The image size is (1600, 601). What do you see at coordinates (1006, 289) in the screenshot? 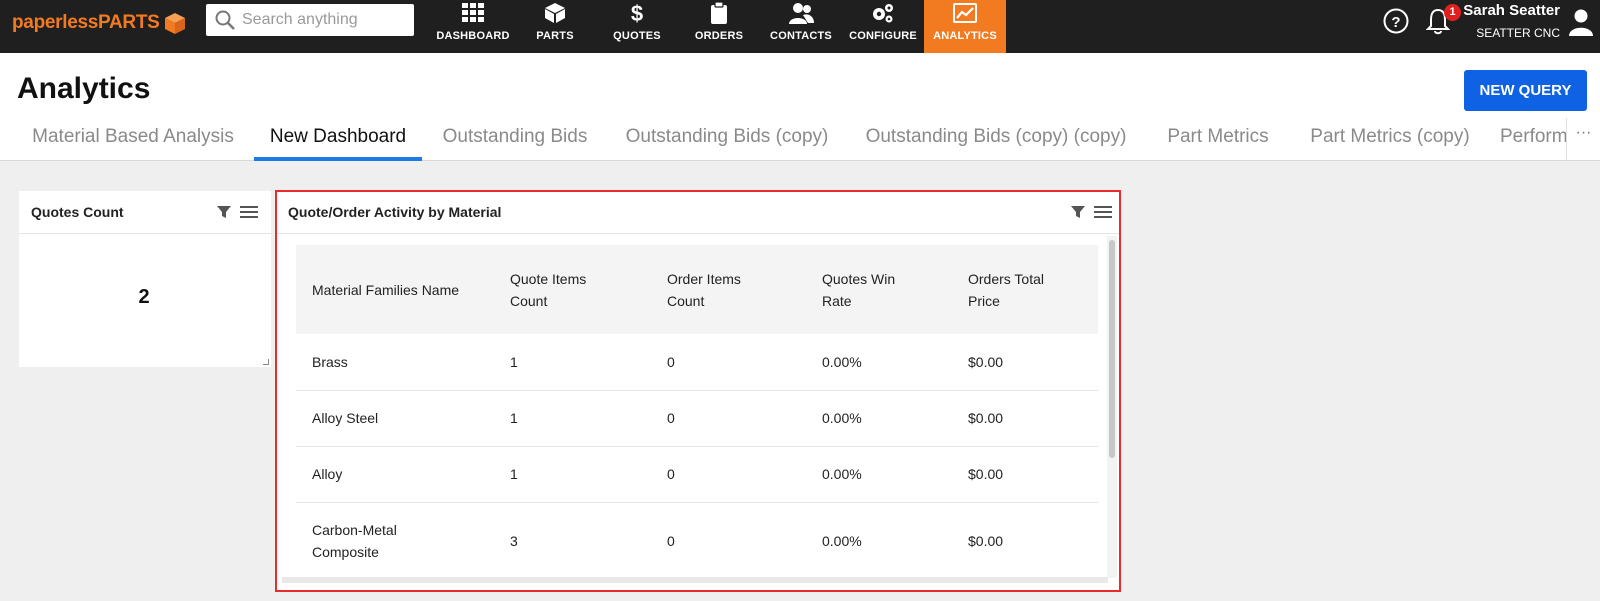
I see `column-header-label: Orders Total Price` at bounding box center [1006, 289].